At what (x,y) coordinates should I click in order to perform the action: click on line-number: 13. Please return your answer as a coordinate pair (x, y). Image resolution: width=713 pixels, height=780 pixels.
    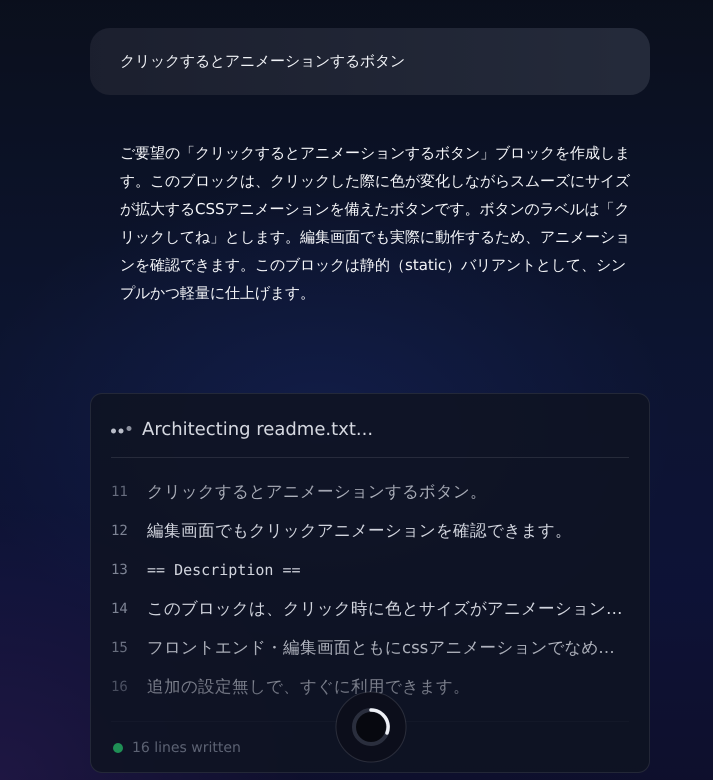
    Looking at the image, I should click on (120, 570).